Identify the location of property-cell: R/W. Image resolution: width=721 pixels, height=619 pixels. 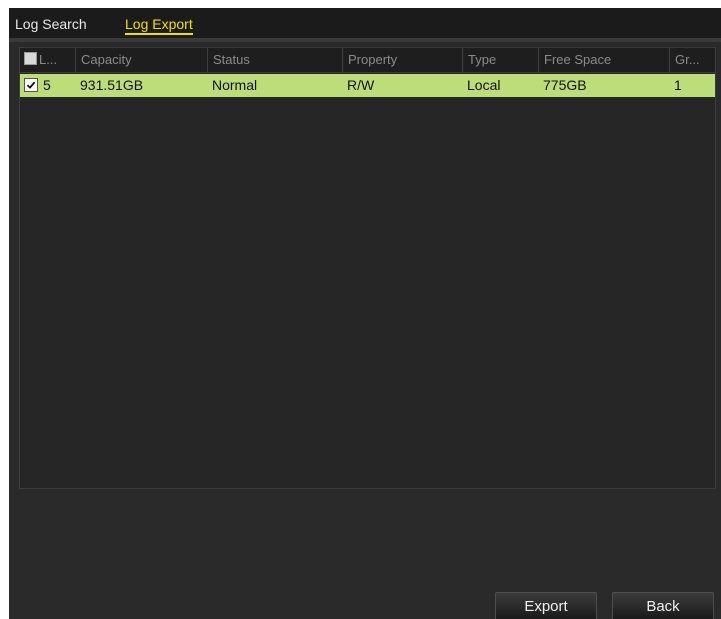
(361, 85).